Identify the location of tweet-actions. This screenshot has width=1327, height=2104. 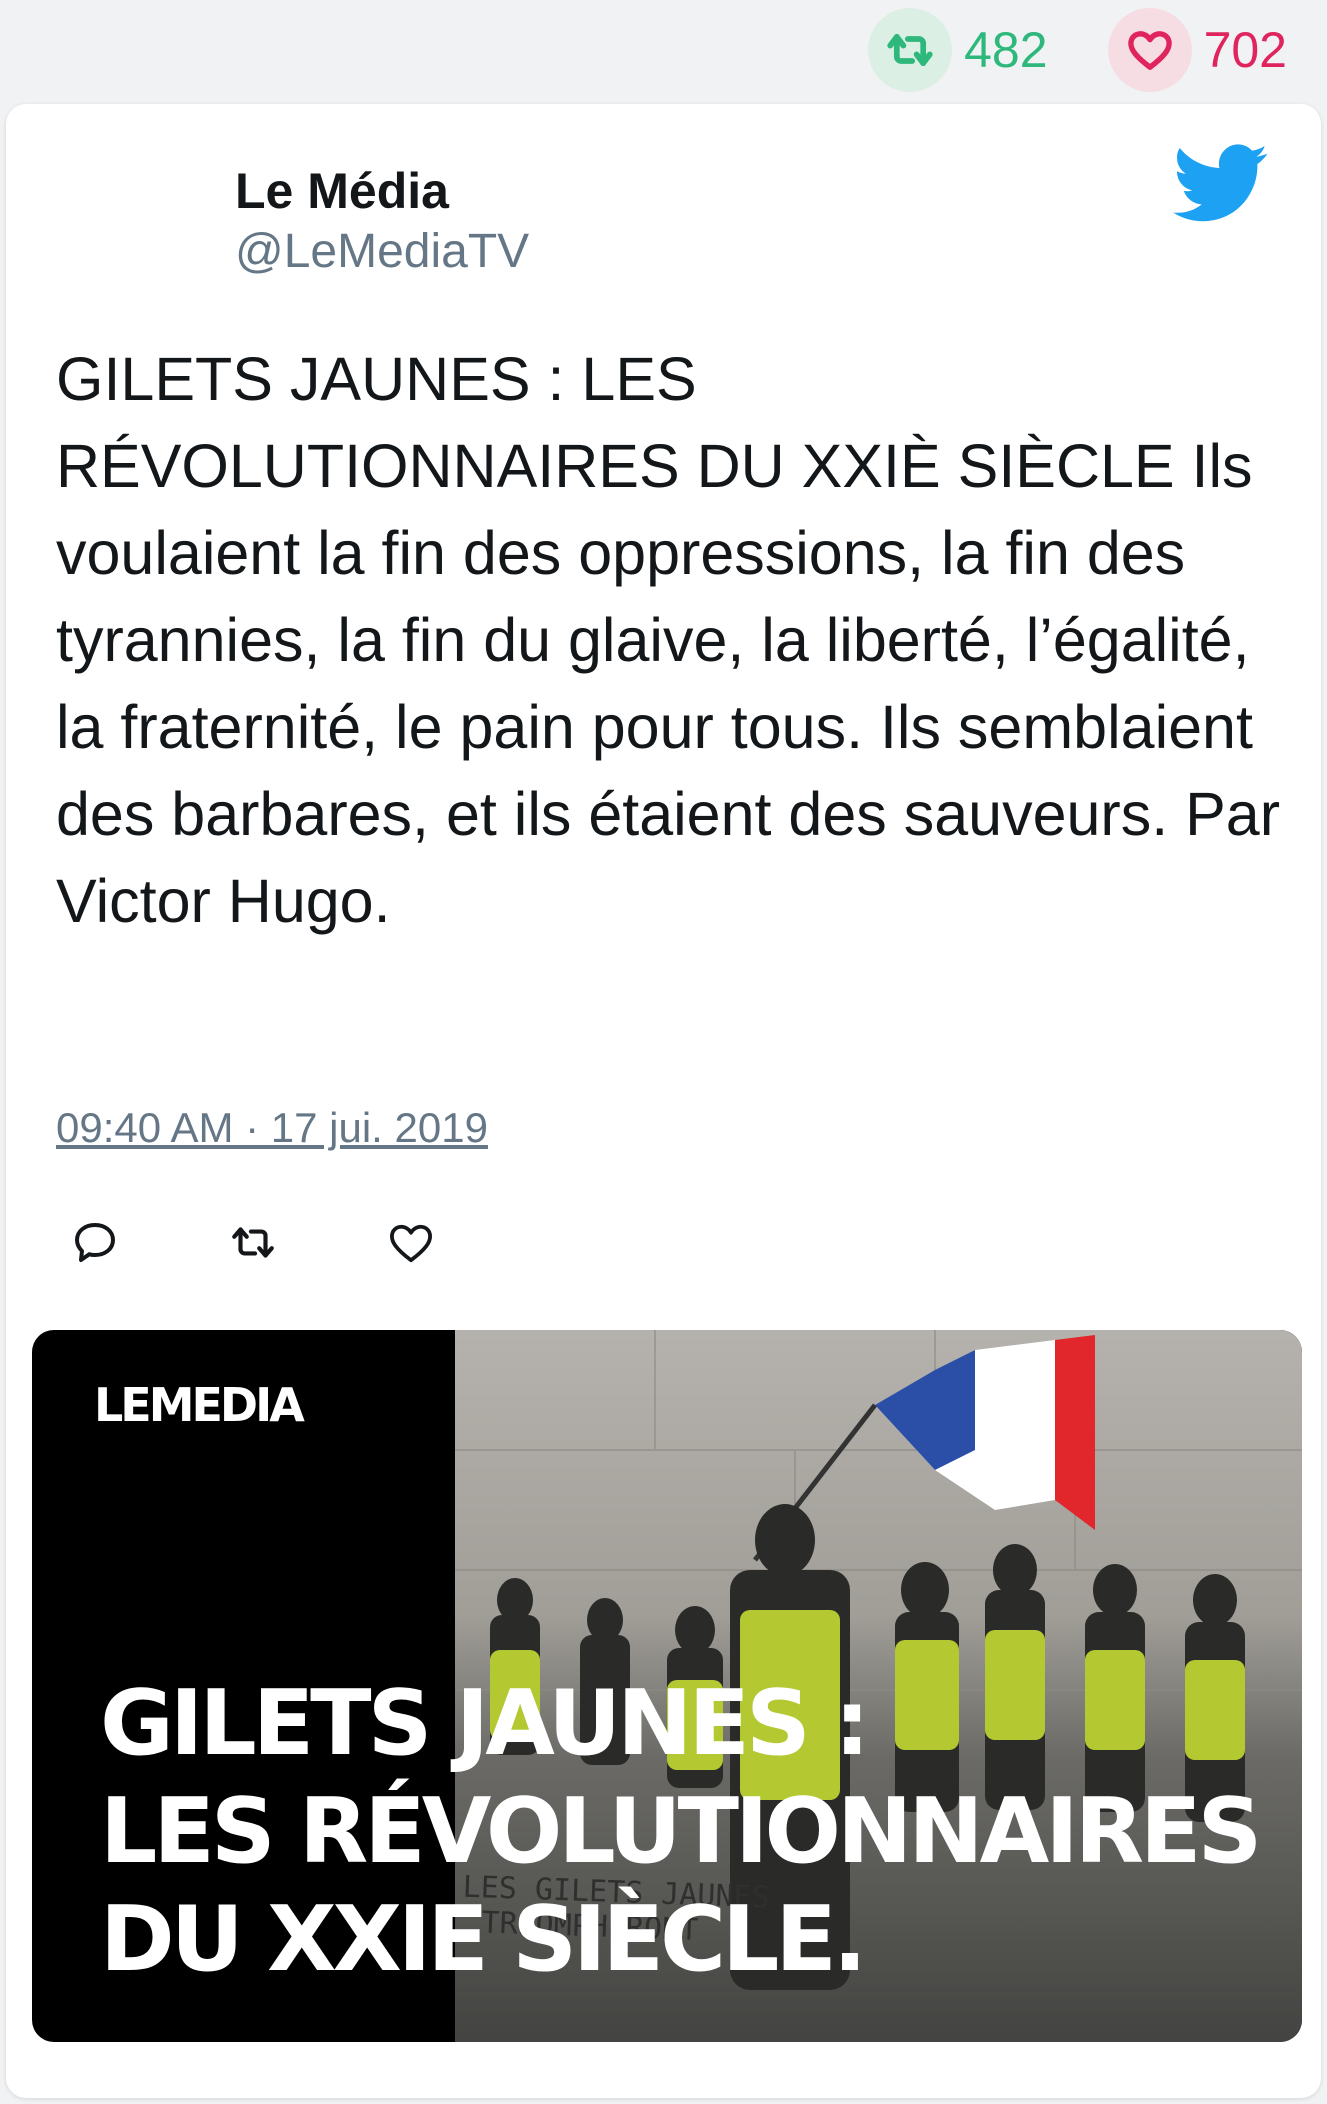
(253, 1243).